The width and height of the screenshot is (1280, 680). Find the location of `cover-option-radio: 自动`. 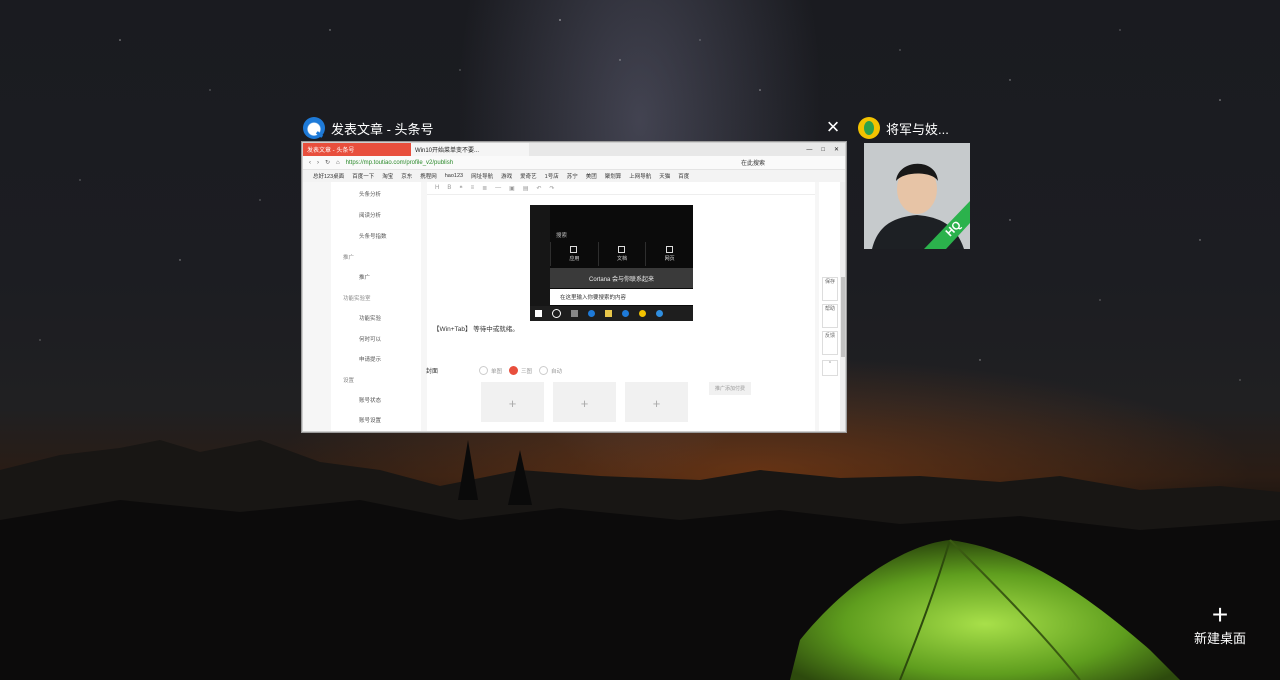

cover-option-radio: 自动 is located at coordinates (550, 370).